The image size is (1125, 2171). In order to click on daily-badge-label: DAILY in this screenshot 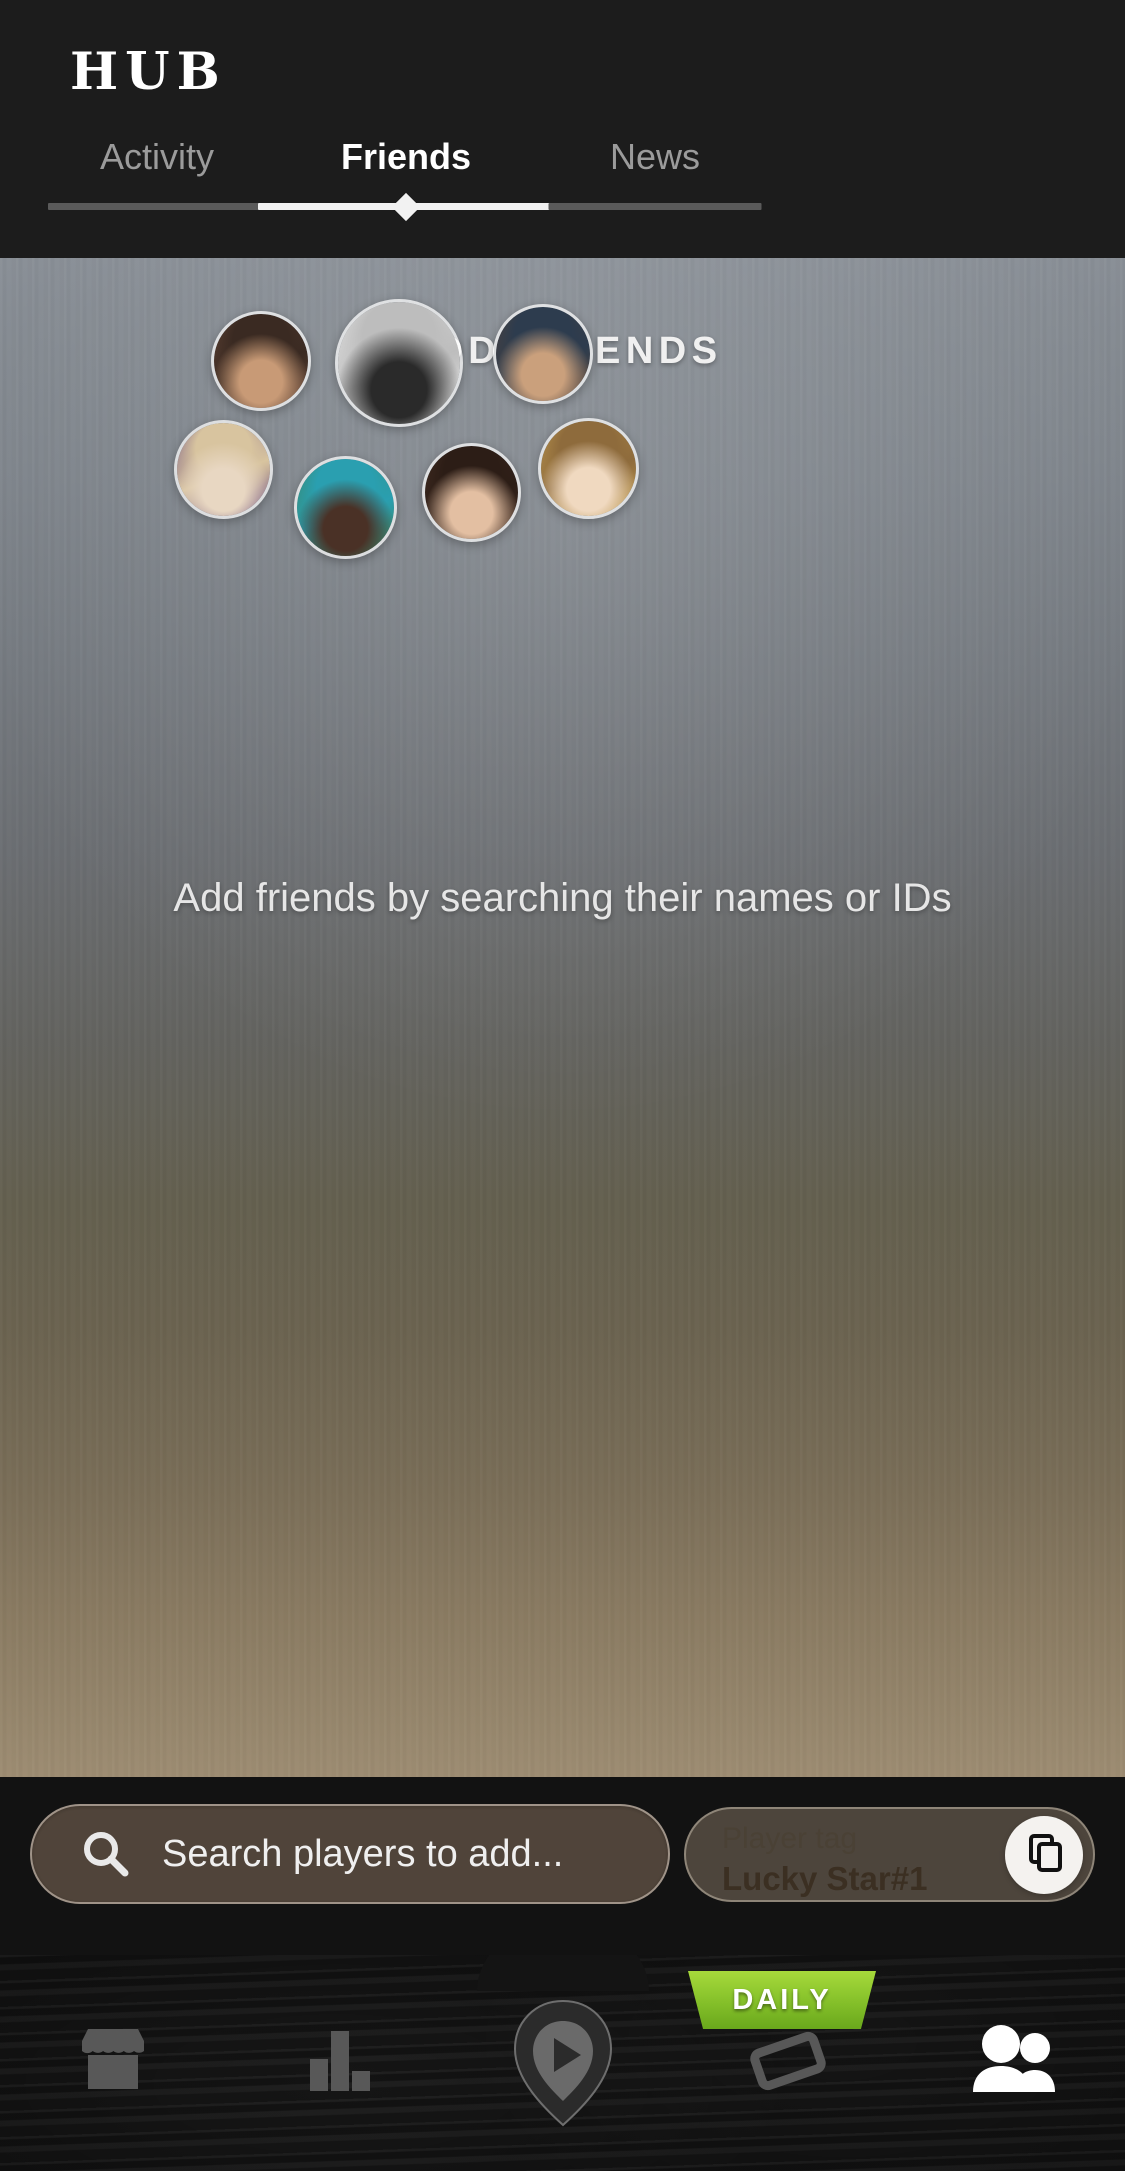, I will do `click(782, 1999)`.